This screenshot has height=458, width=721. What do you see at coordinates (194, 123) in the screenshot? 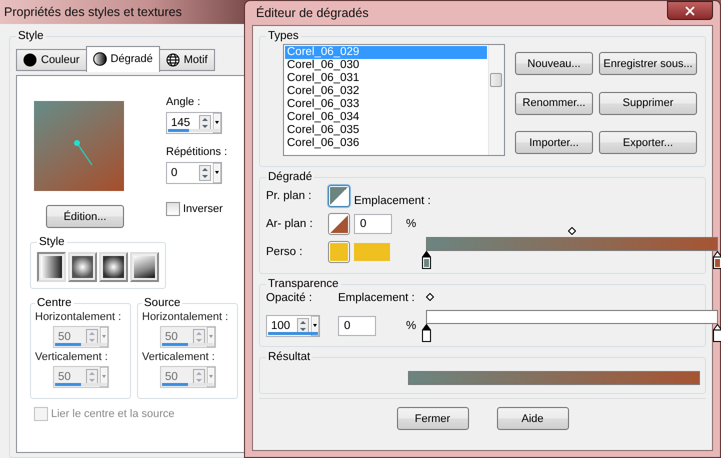
I see `number-field: 145` at bounding box center [194, 123].